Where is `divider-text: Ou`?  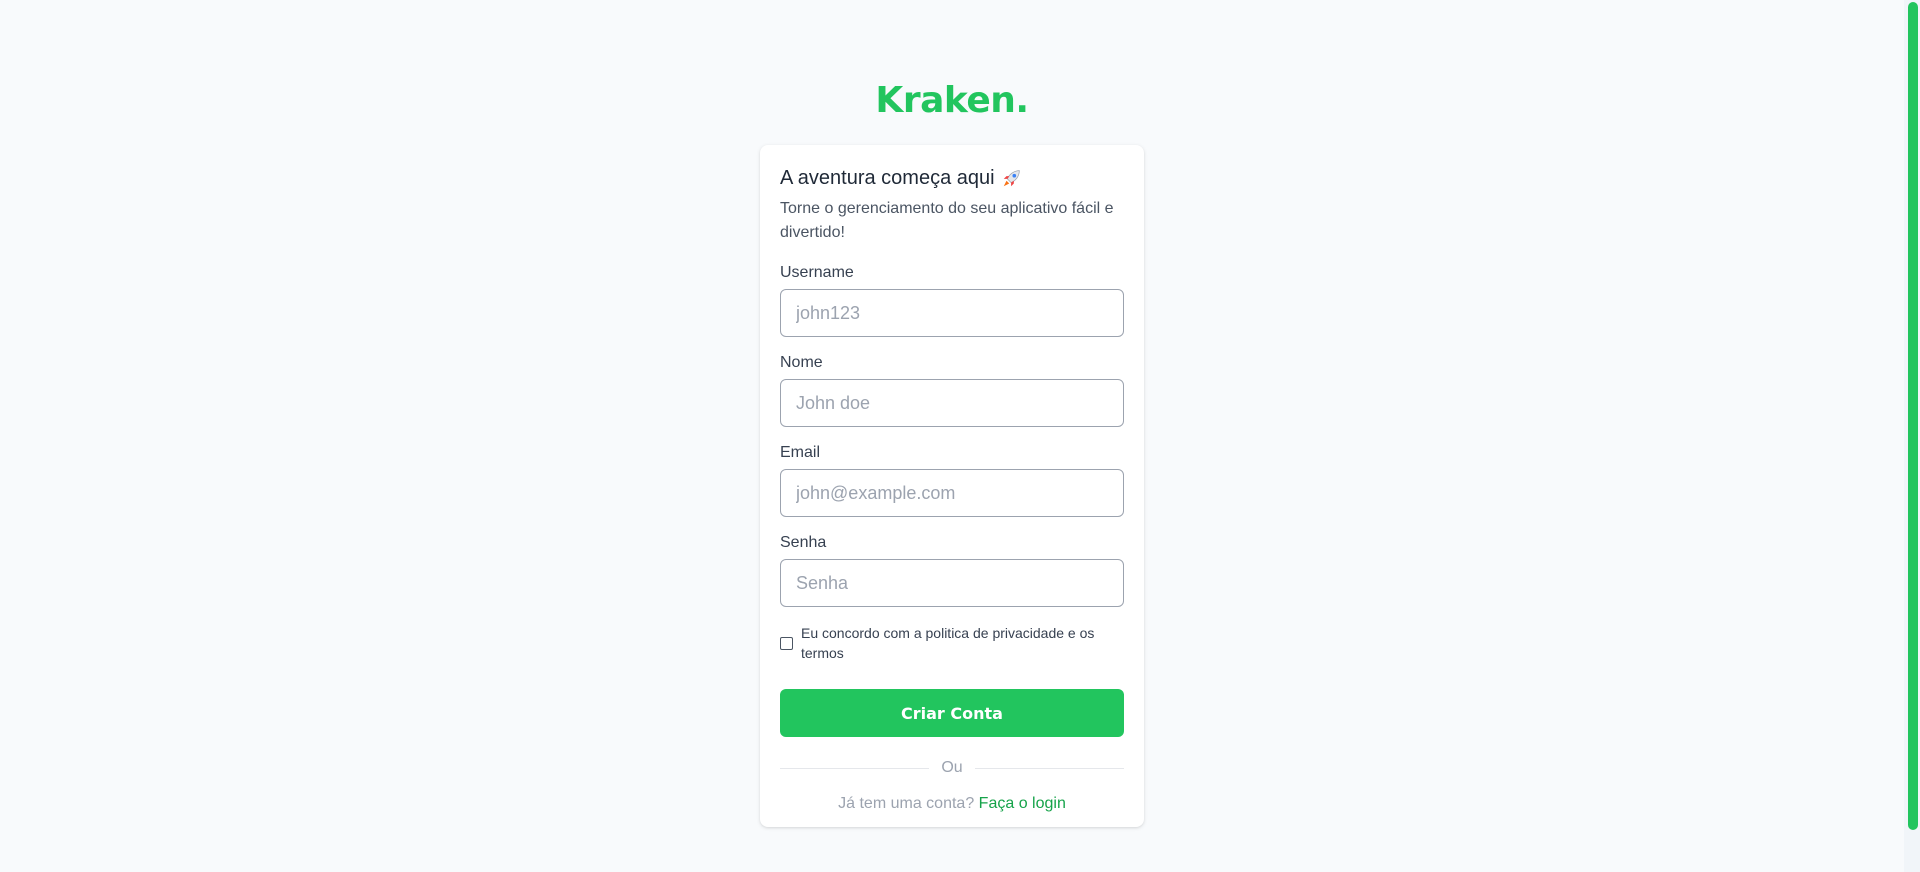 divider-text: Ou is located at coordinates (952, 767).